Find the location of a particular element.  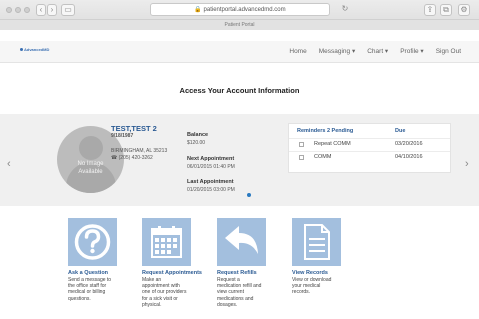

request-appointments-tile is located at coordinates (166, 242).